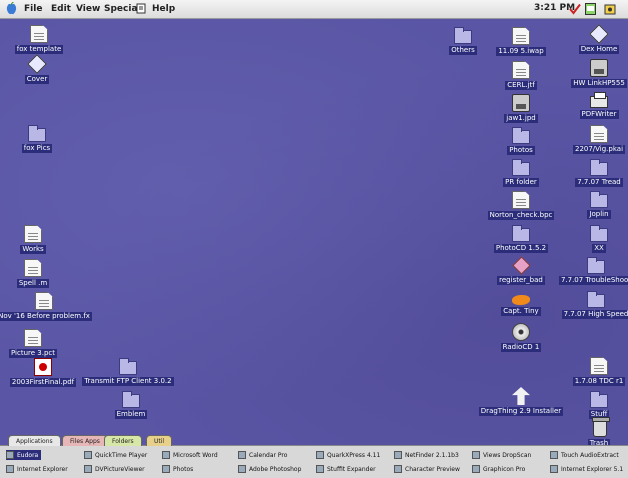 The image size is (628, 478). I want to click on desktop-icon-pr-folder: PR folder, so click(521, 173).